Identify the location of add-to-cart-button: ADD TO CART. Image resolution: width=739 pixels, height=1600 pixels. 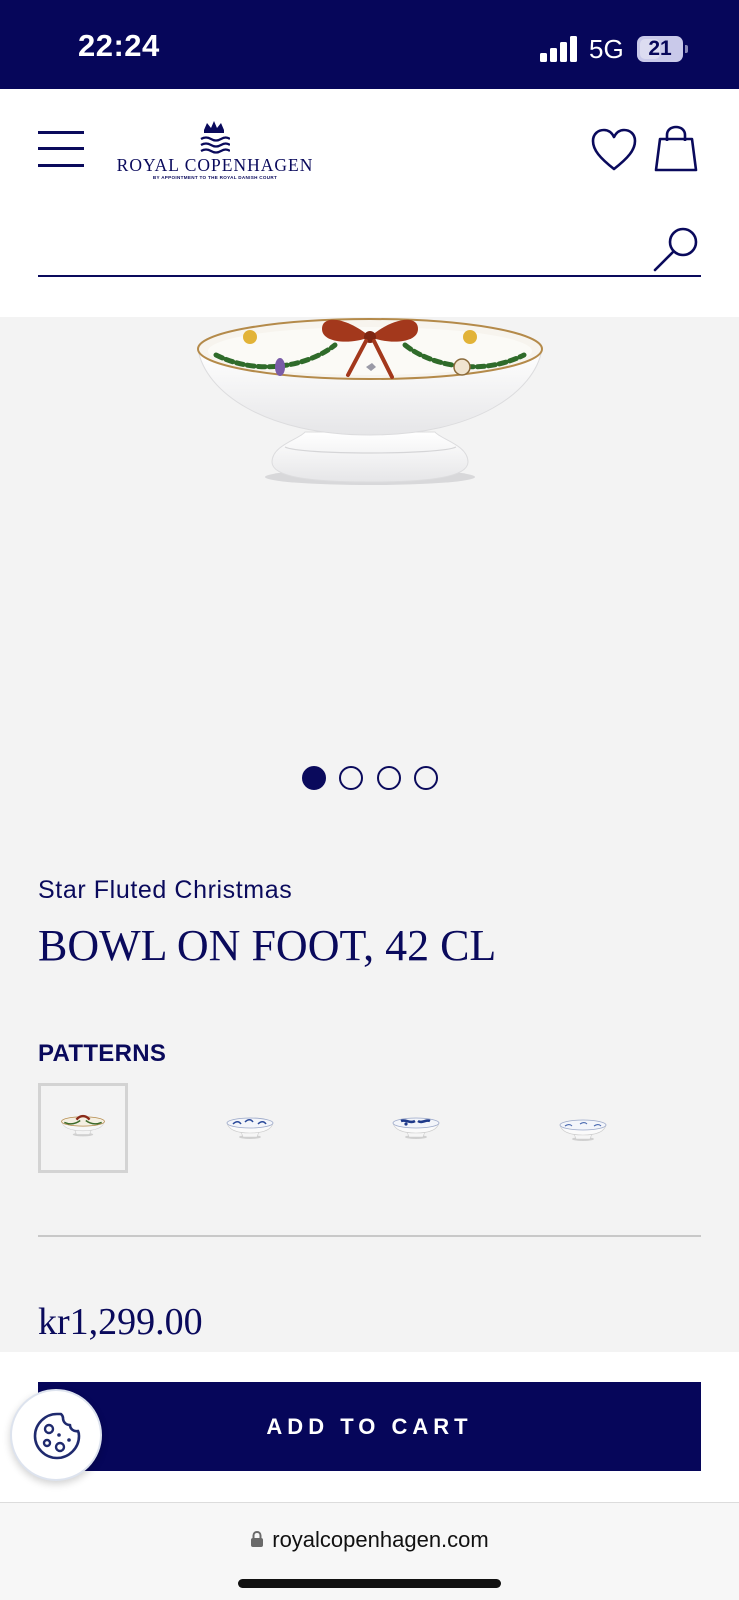
(369, 1426).